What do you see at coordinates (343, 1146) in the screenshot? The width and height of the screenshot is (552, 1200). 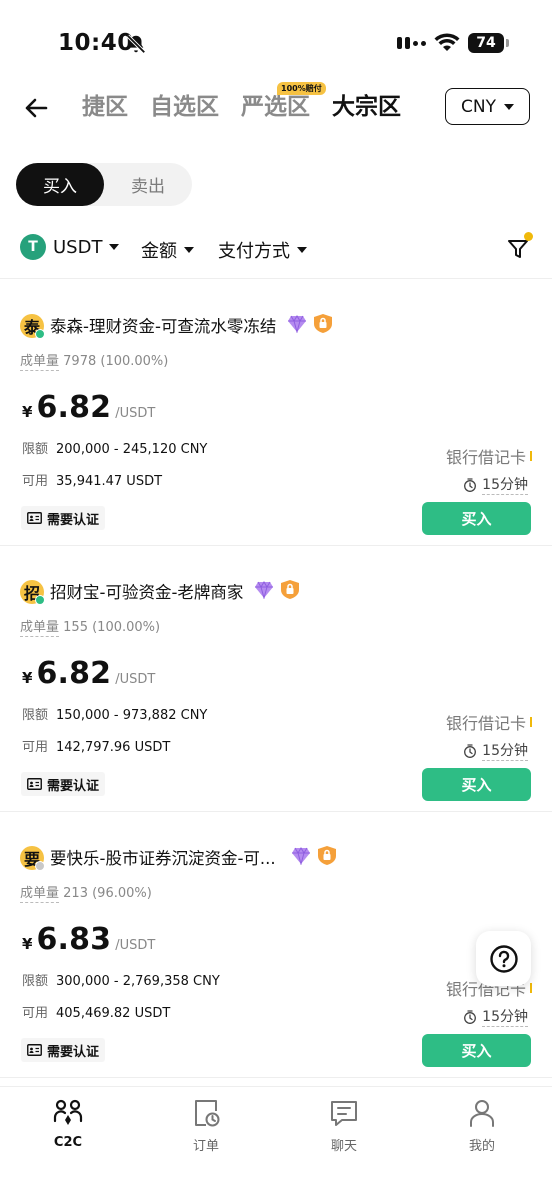 I see `nav-chat-label: 聊天` at bounding box center [343, 1146].